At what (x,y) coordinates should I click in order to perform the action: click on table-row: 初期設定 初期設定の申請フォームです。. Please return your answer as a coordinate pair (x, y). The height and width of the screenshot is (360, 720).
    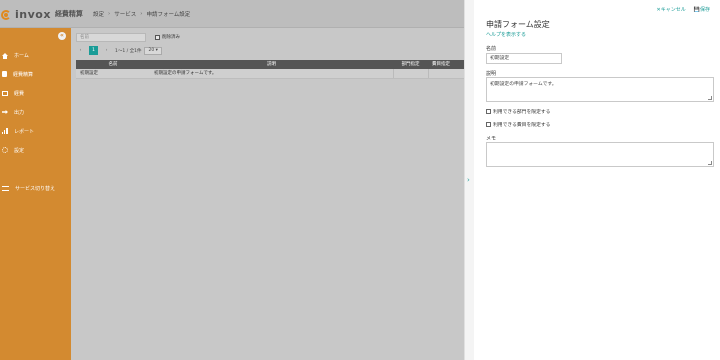
    Looking at the image, I should click on (270, 74).